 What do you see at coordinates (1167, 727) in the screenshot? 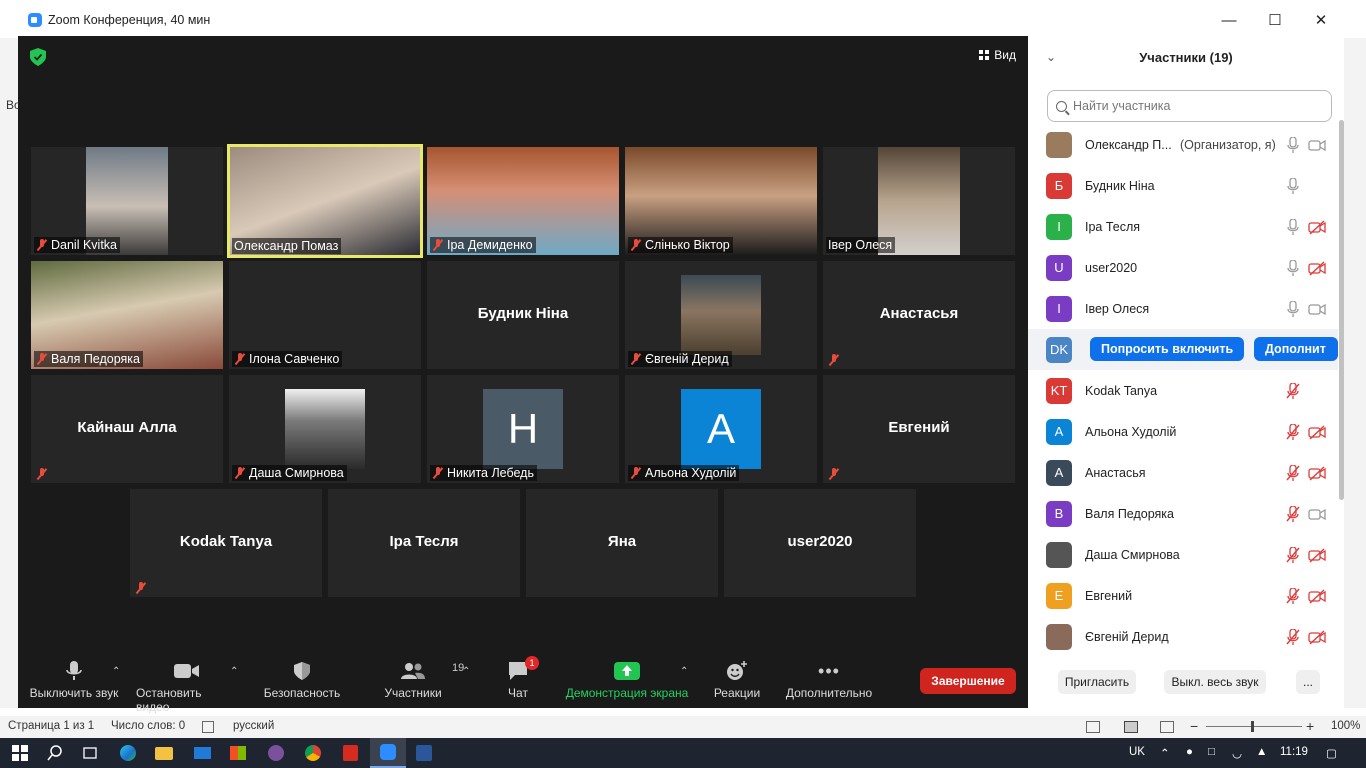
I see `web-layout-icon` at bounding box center [1167, 727].